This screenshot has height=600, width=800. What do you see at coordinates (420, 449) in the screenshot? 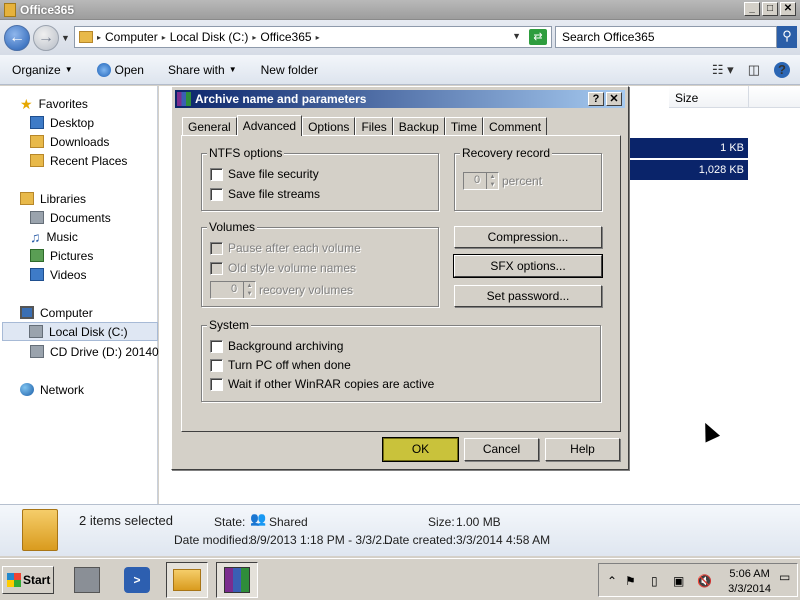
I see `ok-button: OK` at bounding box center [420, 449].